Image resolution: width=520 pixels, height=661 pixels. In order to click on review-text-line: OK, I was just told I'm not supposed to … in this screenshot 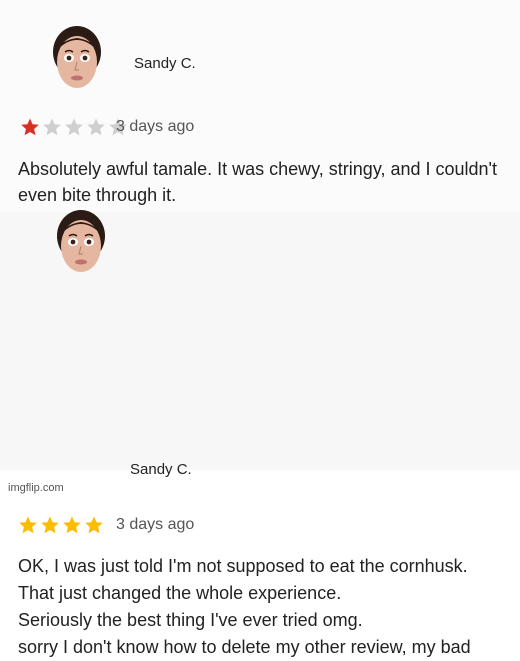, I will do `click(243, 566)`.